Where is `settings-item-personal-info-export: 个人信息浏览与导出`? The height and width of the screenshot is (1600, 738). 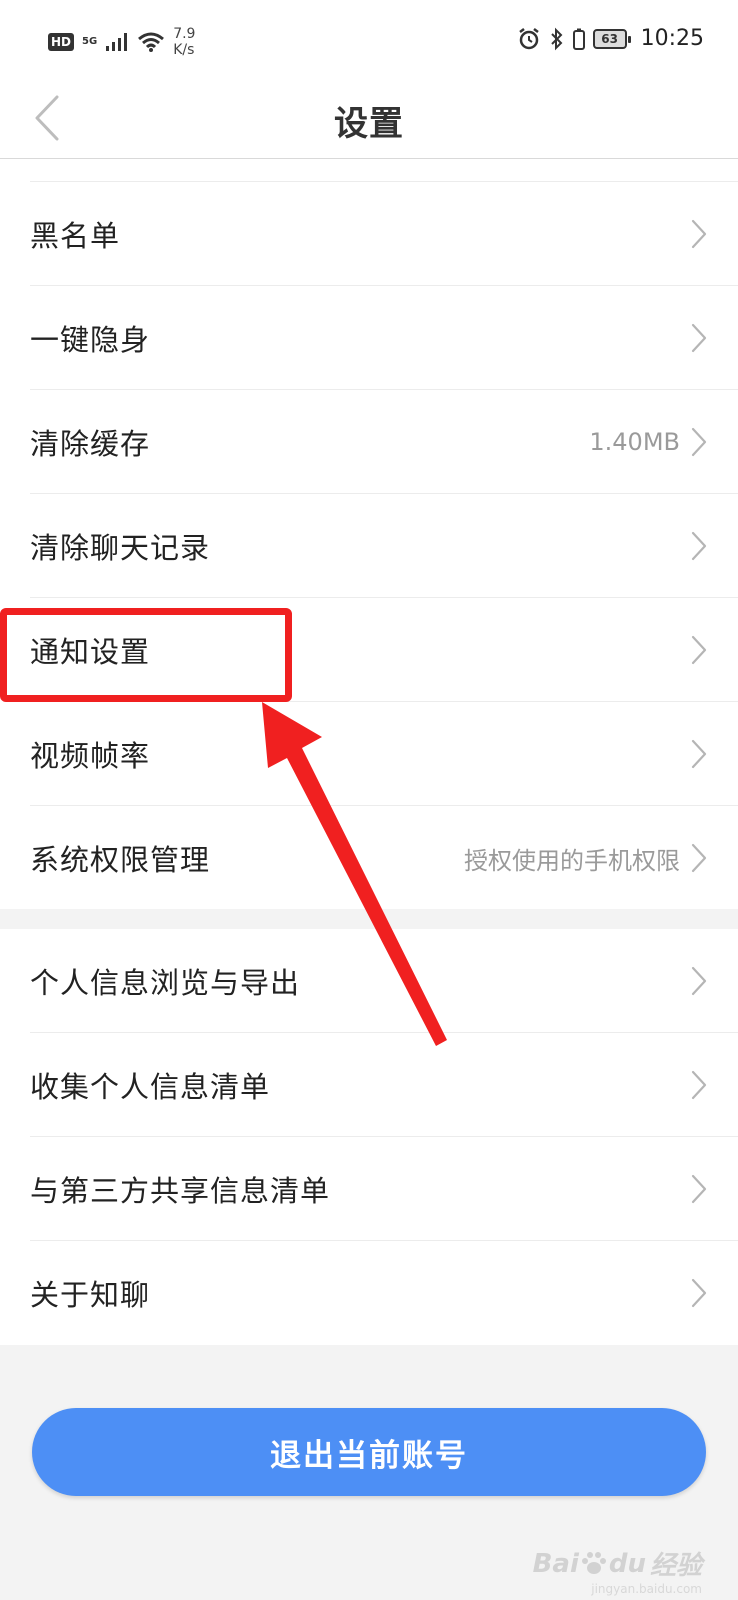
settings-item-personal-info-export: 个人信息浏览与导出 is located at coordinates (384, 981).